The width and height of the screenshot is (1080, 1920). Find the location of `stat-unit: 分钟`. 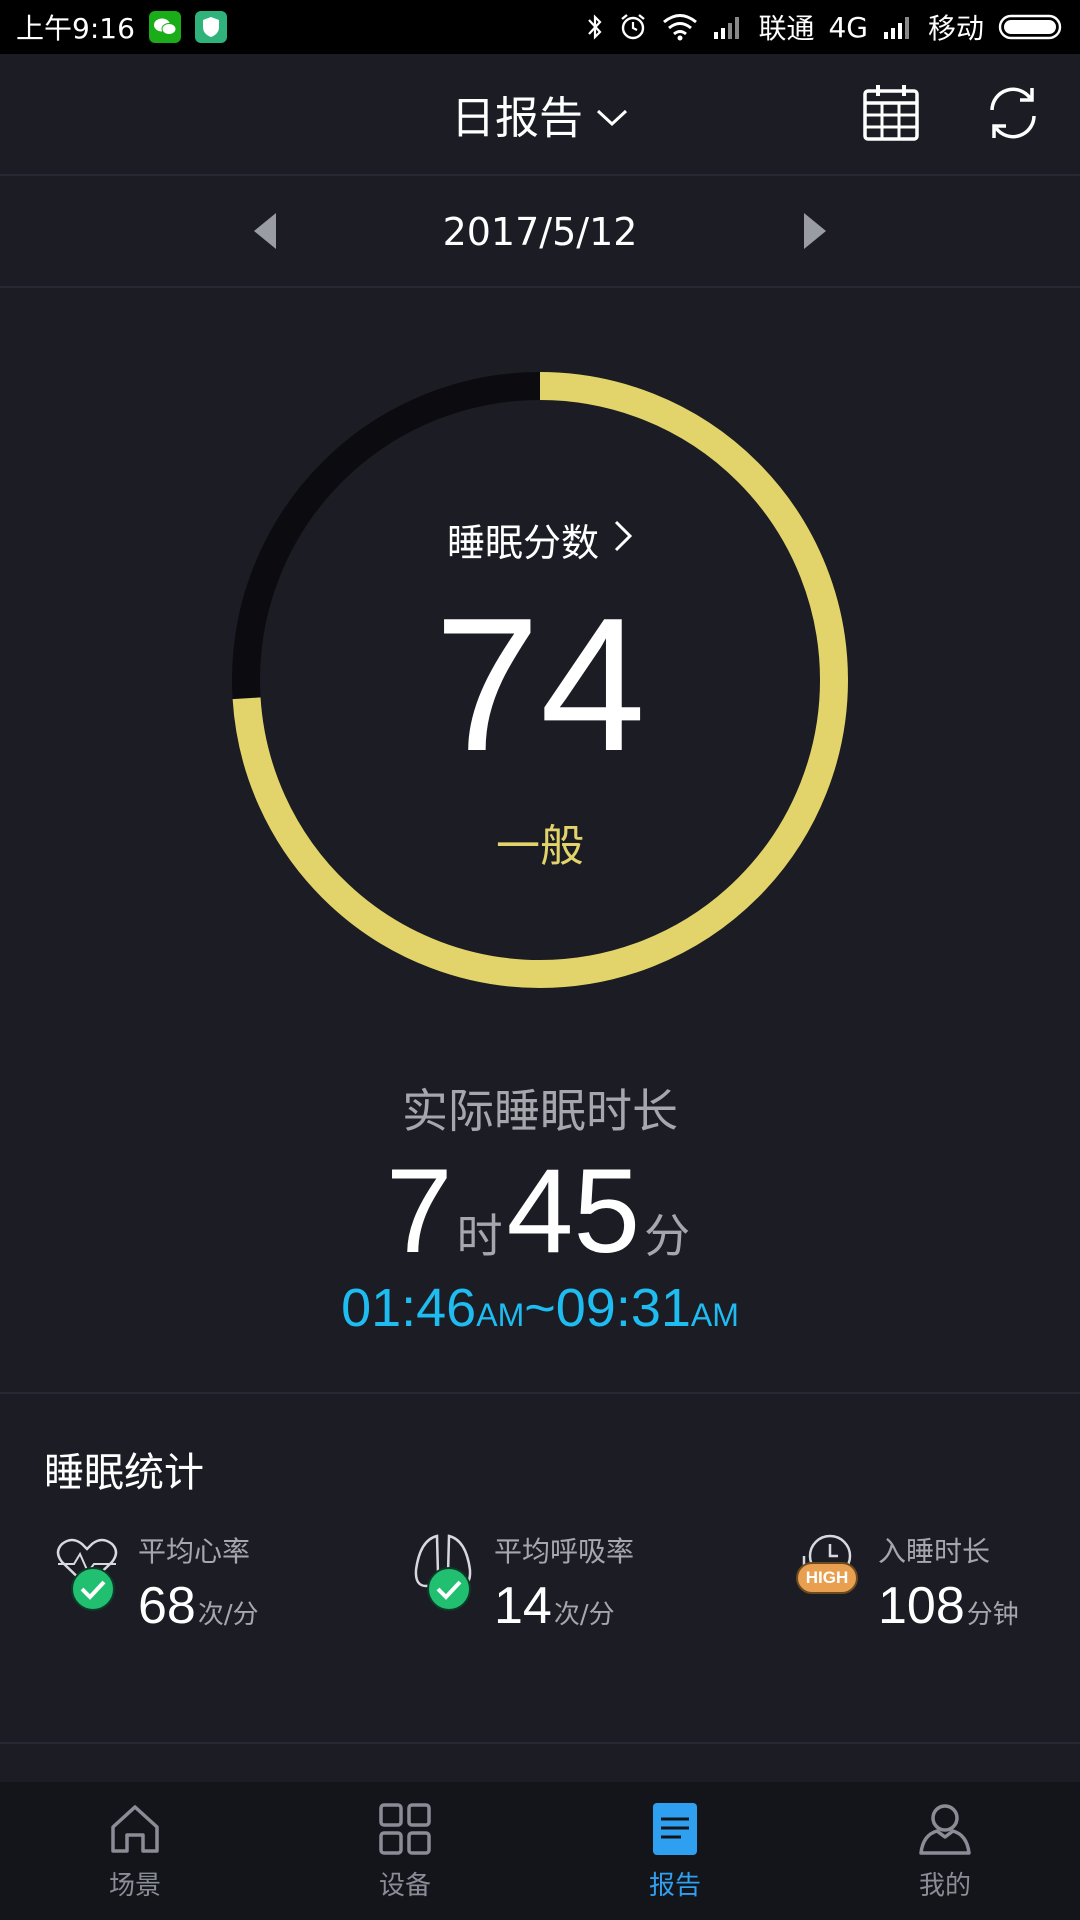

stat-unit: 分钟 is located at coordinates (992, 1615).